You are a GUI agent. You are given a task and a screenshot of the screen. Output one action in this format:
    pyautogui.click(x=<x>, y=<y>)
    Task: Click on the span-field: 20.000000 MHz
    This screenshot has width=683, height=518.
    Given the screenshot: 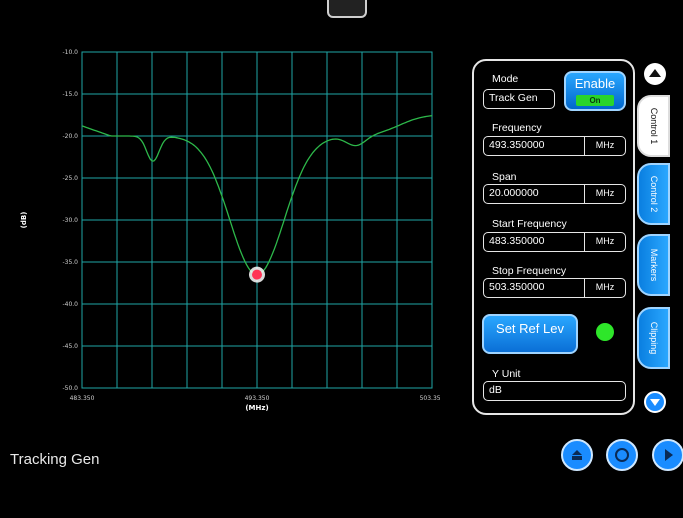 What is the action you would take?
    pyautogui.click(x=554, y=194)
    